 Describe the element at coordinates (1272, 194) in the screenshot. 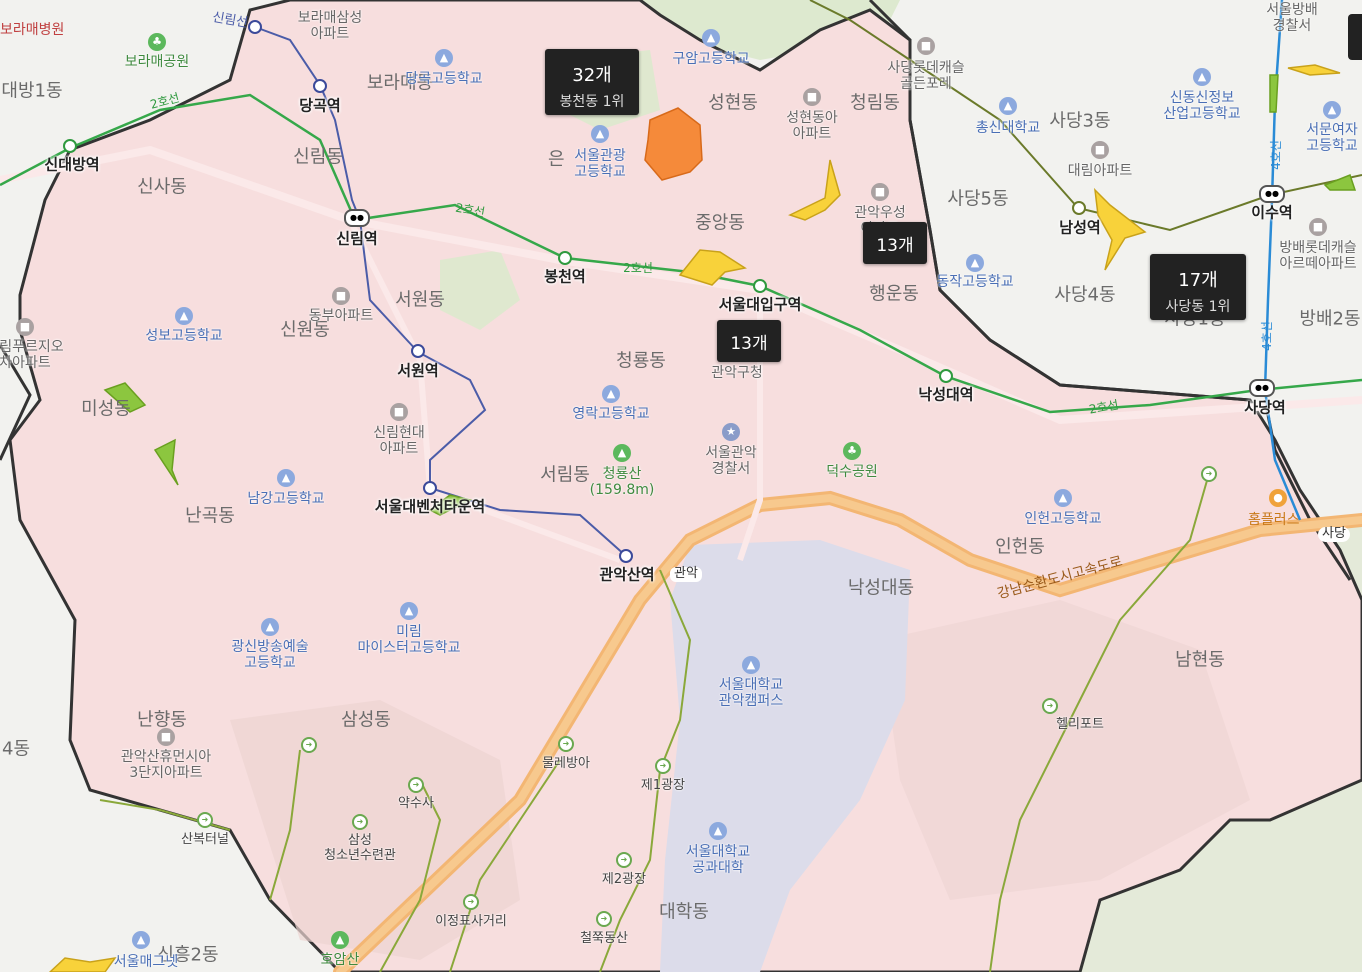

I see `station-marker-isu: ●●` at that location.